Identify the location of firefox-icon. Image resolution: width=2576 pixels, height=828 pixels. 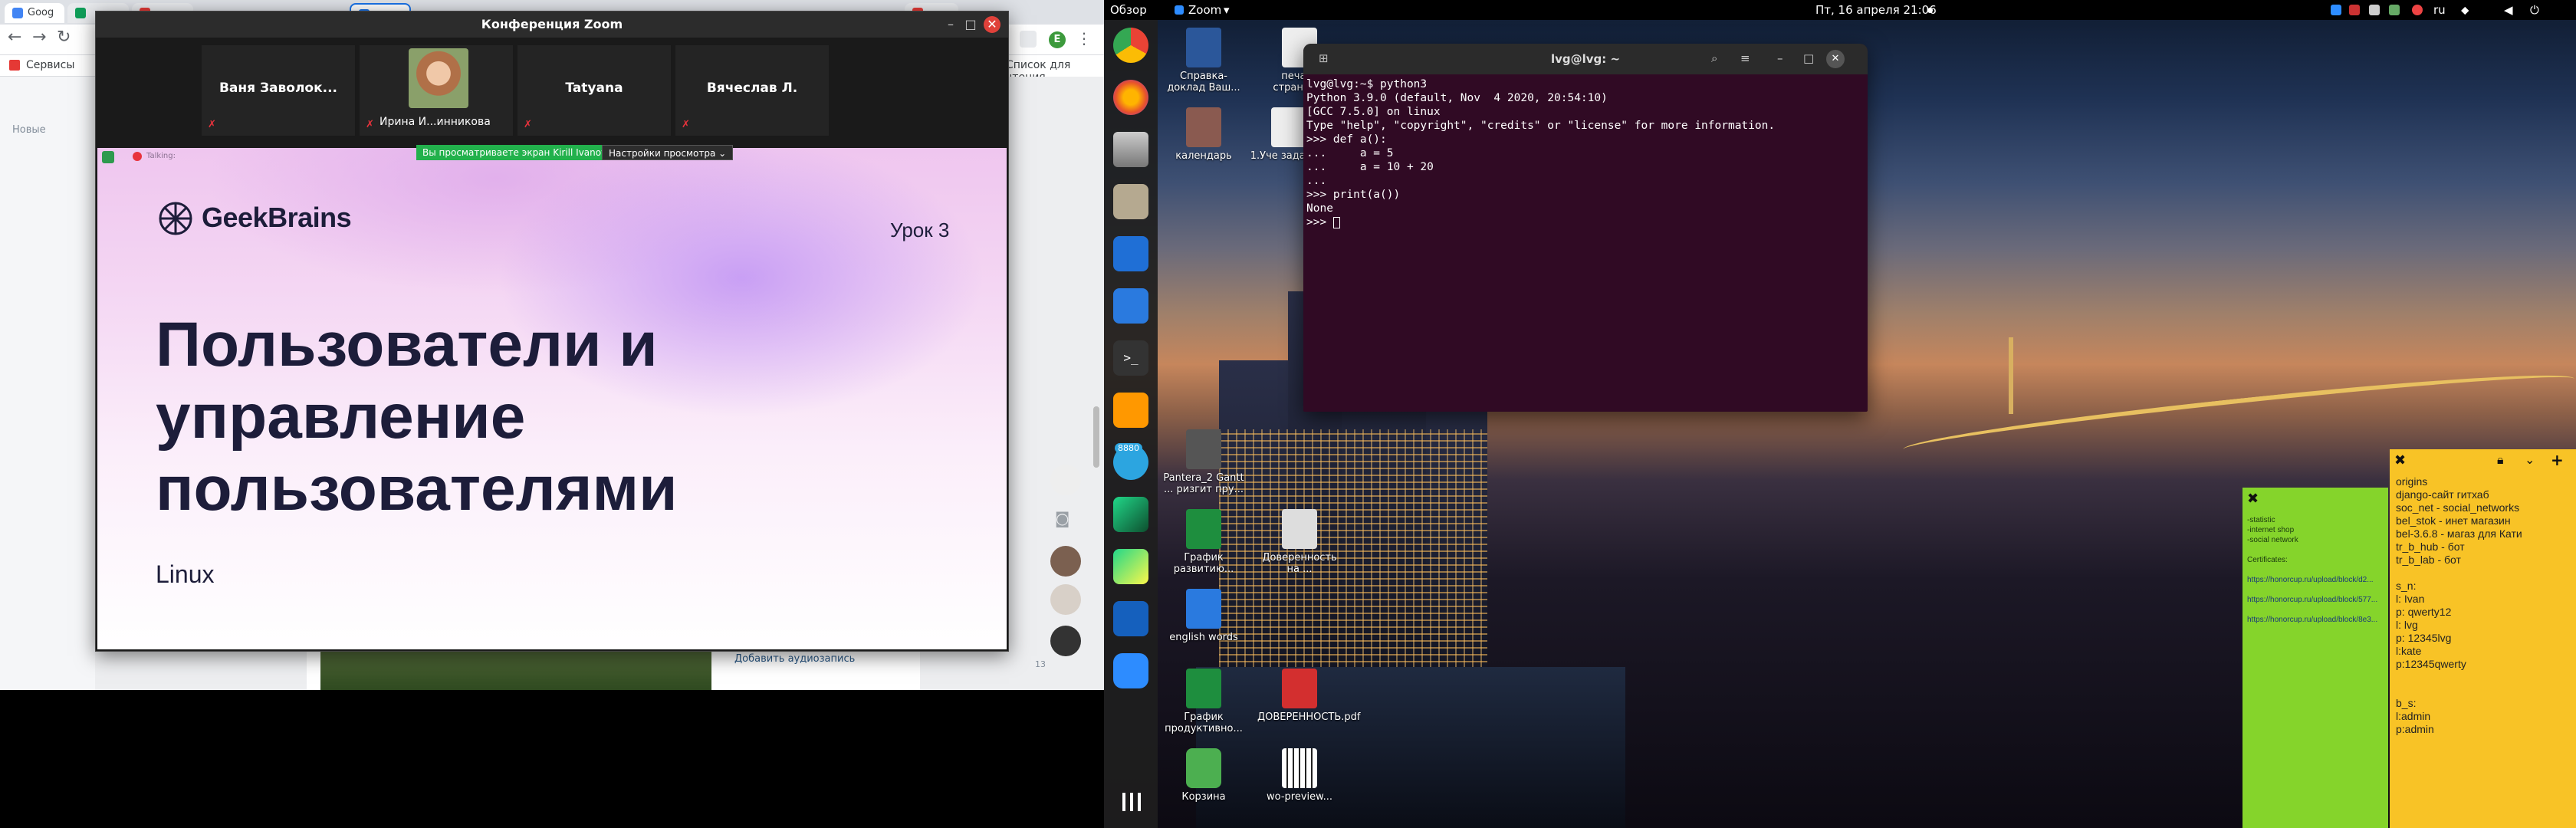
(1130, 98).